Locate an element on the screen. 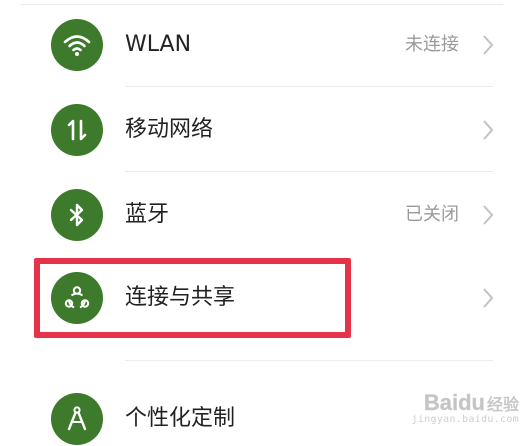 The height and width of the screenshot is (446, 525). compass-icon is located at coordinates (77, 419).